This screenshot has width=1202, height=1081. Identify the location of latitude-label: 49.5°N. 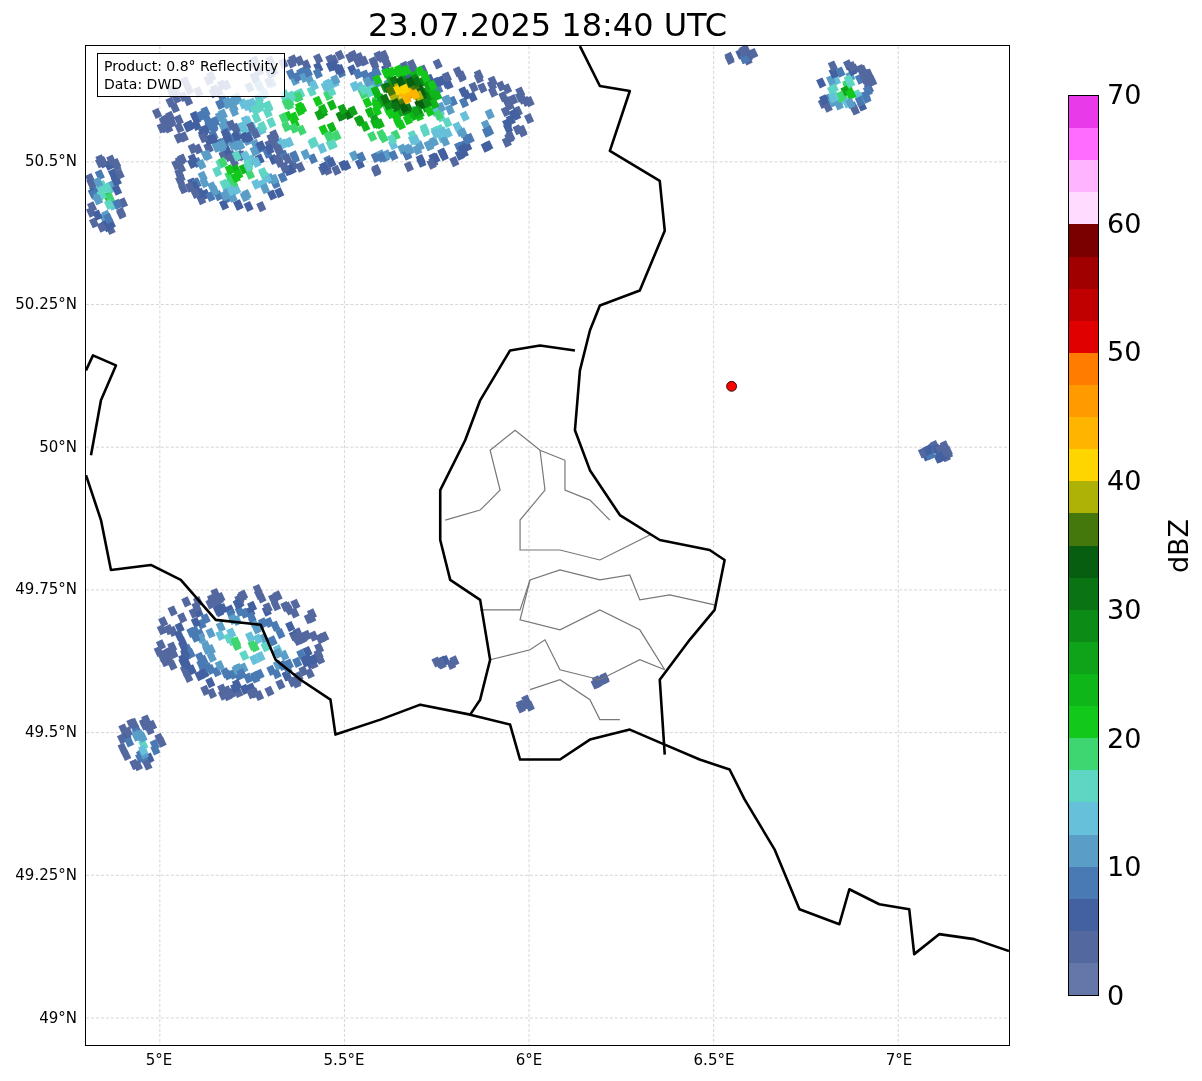
(50, 732).